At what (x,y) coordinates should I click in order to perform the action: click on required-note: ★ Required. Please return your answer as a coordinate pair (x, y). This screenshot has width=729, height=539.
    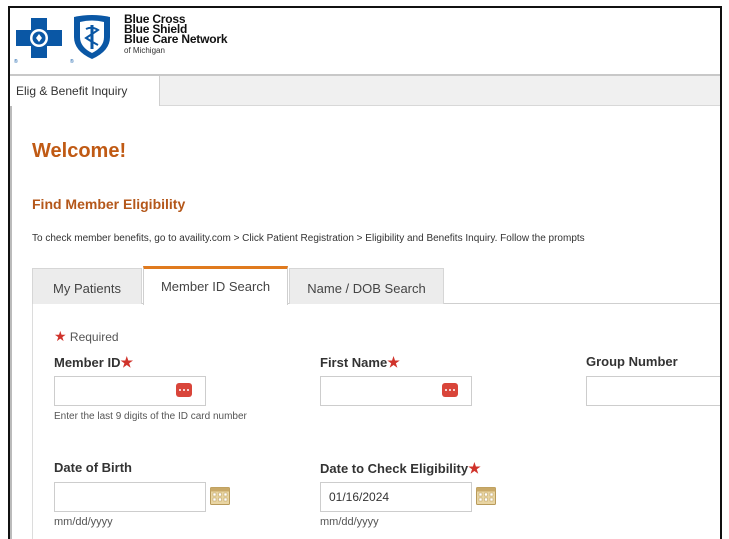
    Looking at the image, I should click on (86, 336).